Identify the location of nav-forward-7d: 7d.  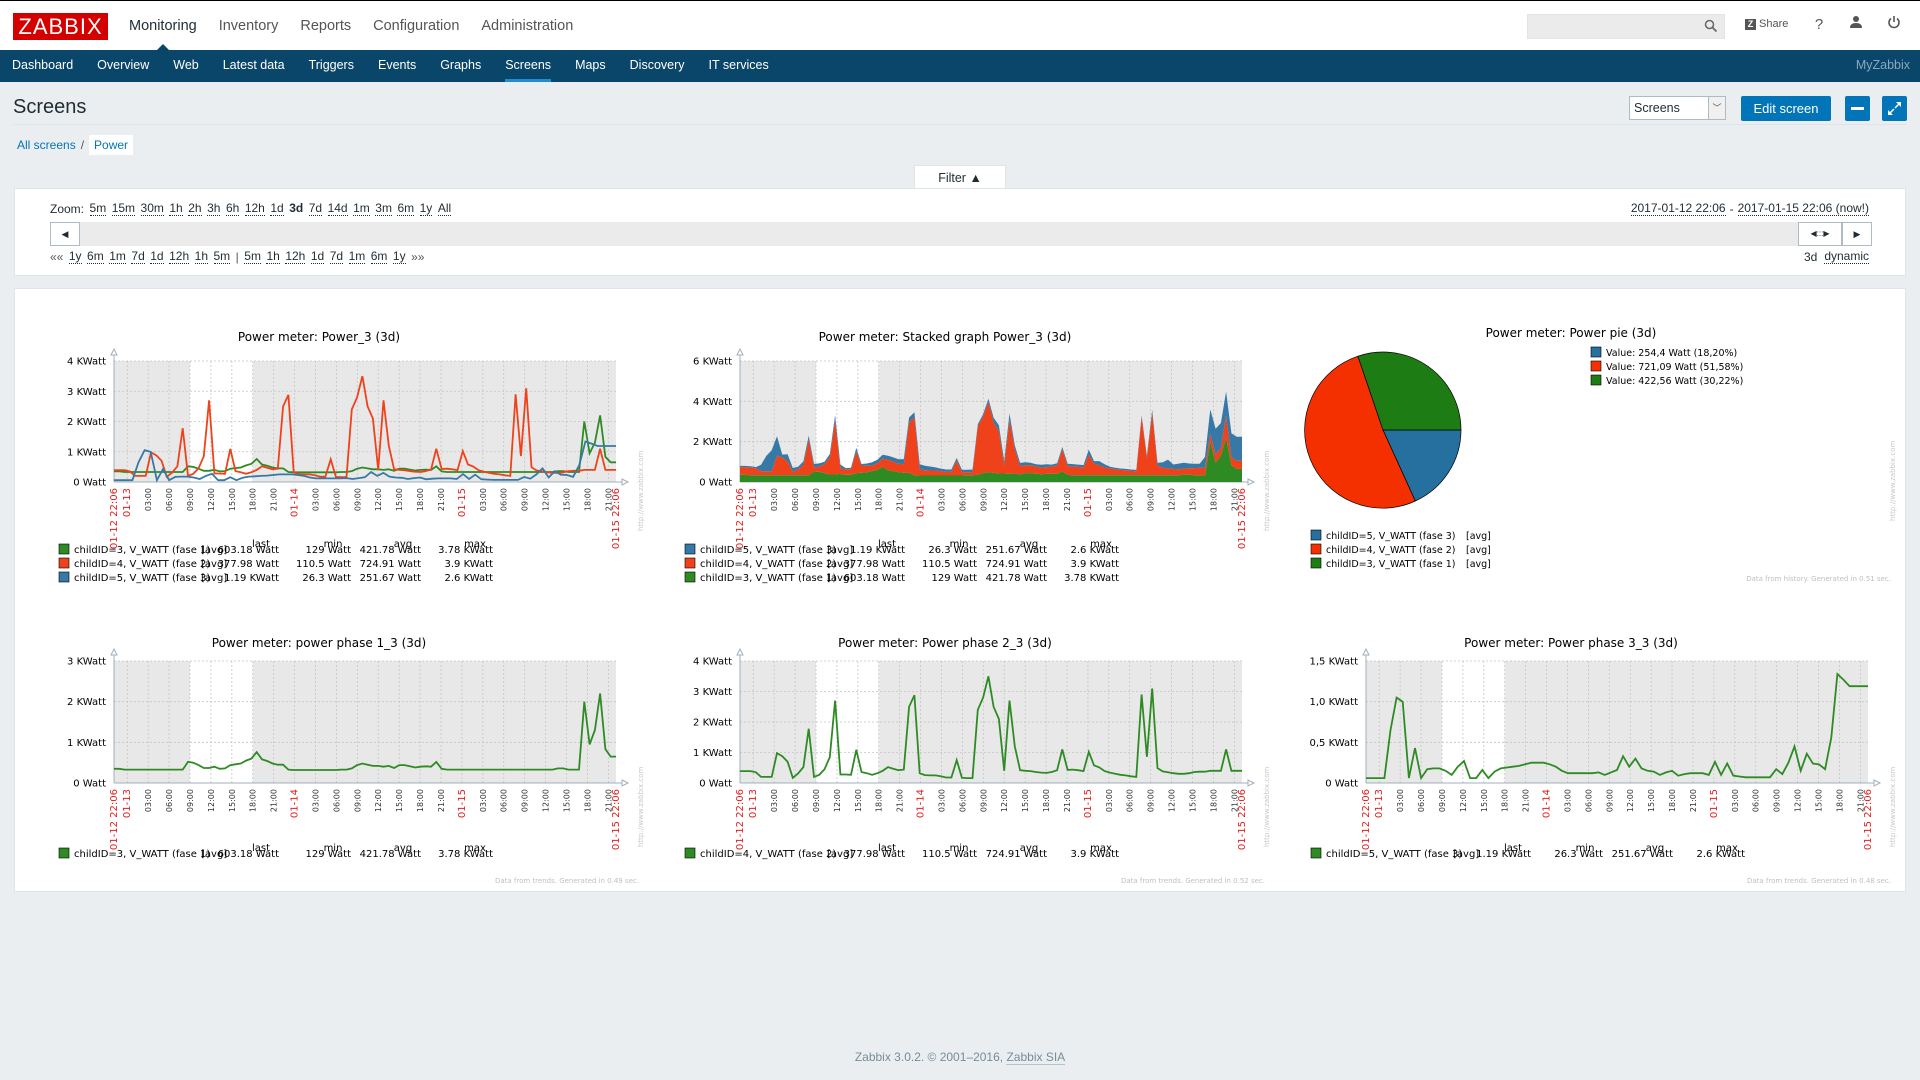
(336, 257).